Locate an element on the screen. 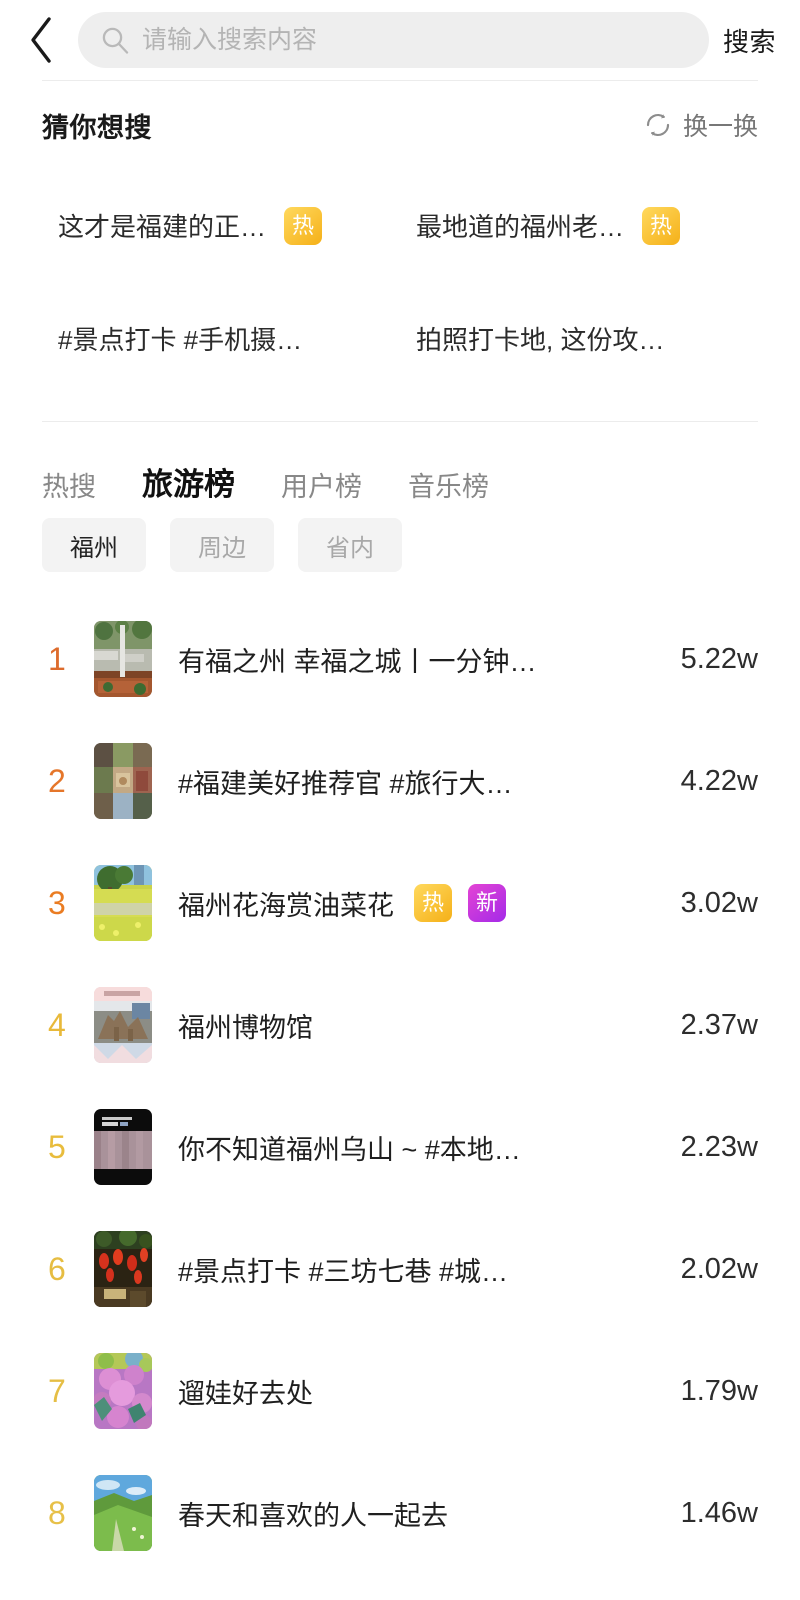 The width and height of the screenshot is (800, 1600). thumbnail-red-lanterns-street is located at coordinates (123, 1269).